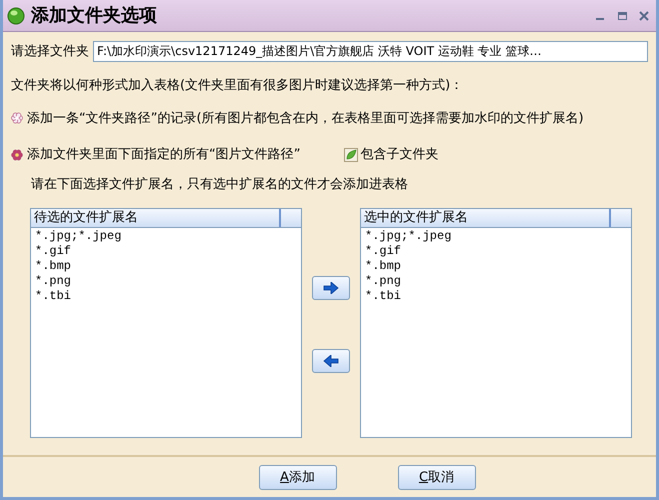 This screenshot has width=659, height=500. What do you see at coordinates (305, 118) in the screenshot?
I see `option-label: 添加一条“文件夹路径”的记录(所有图片都包含在内，在表格里面可选择需要加水印的文件扩展名)` at bounding box center [305, 118].